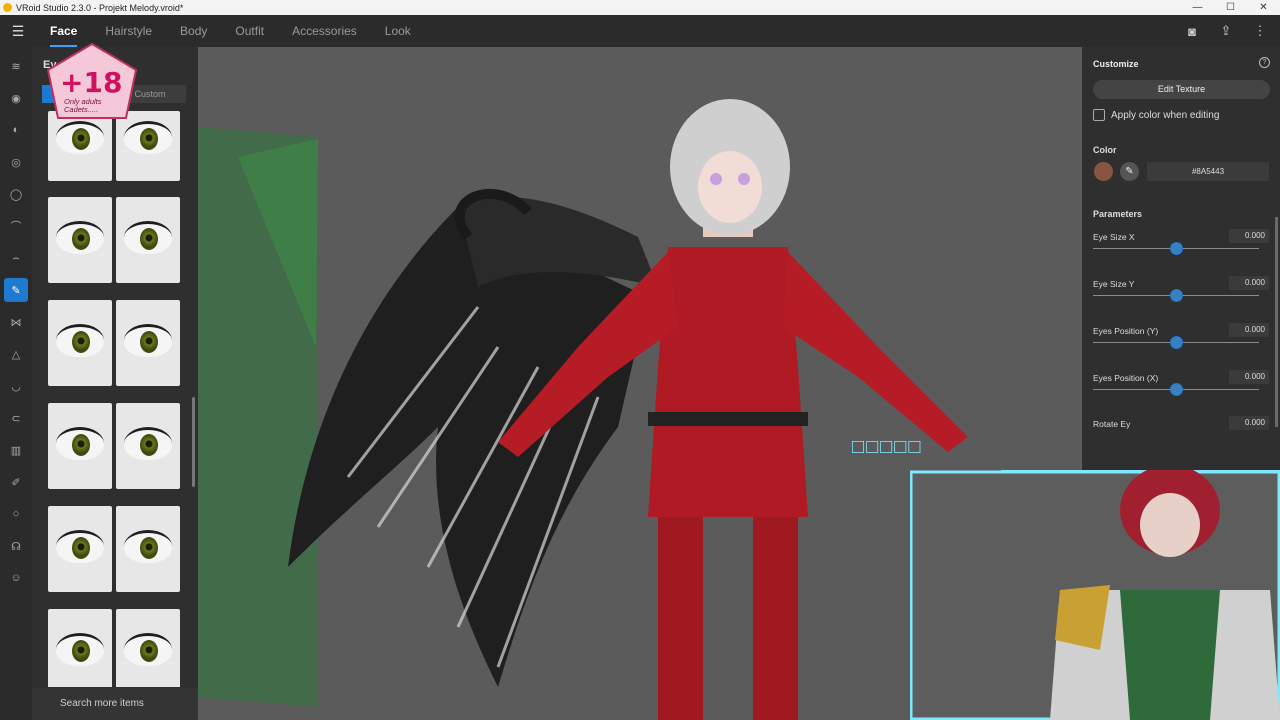 The image size is (1280, 720). Describe the element at coordinates (16, 194) in the screenshot. I see `mouth-icon: ◯` at that location.